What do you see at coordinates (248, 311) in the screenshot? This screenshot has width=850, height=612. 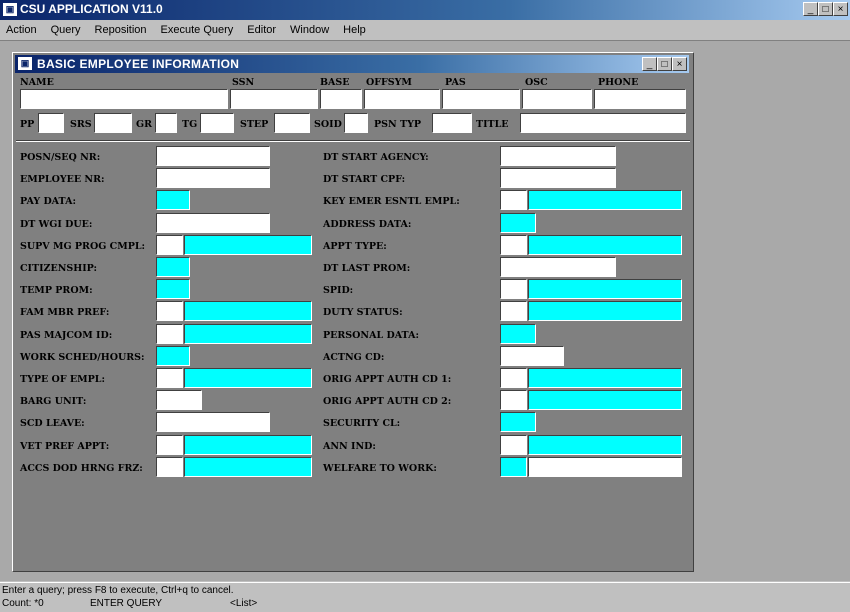 I see `left-field-7-desc-field` at bounding box center [248, 311].